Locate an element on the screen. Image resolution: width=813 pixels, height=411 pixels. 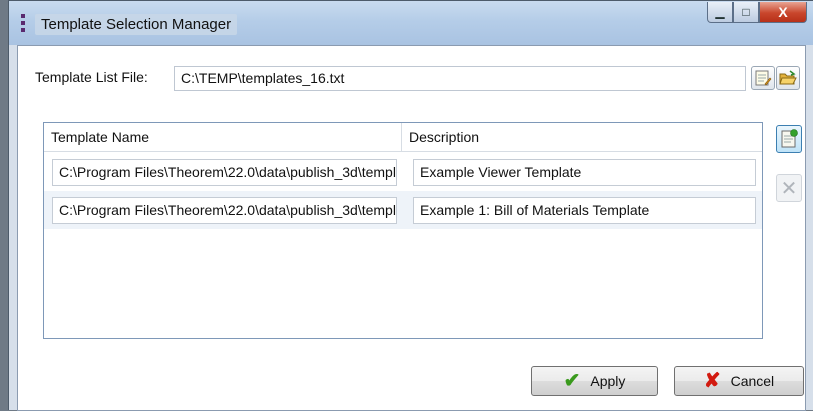
apply-button-label: Apply is located at coordinates (608, 381).